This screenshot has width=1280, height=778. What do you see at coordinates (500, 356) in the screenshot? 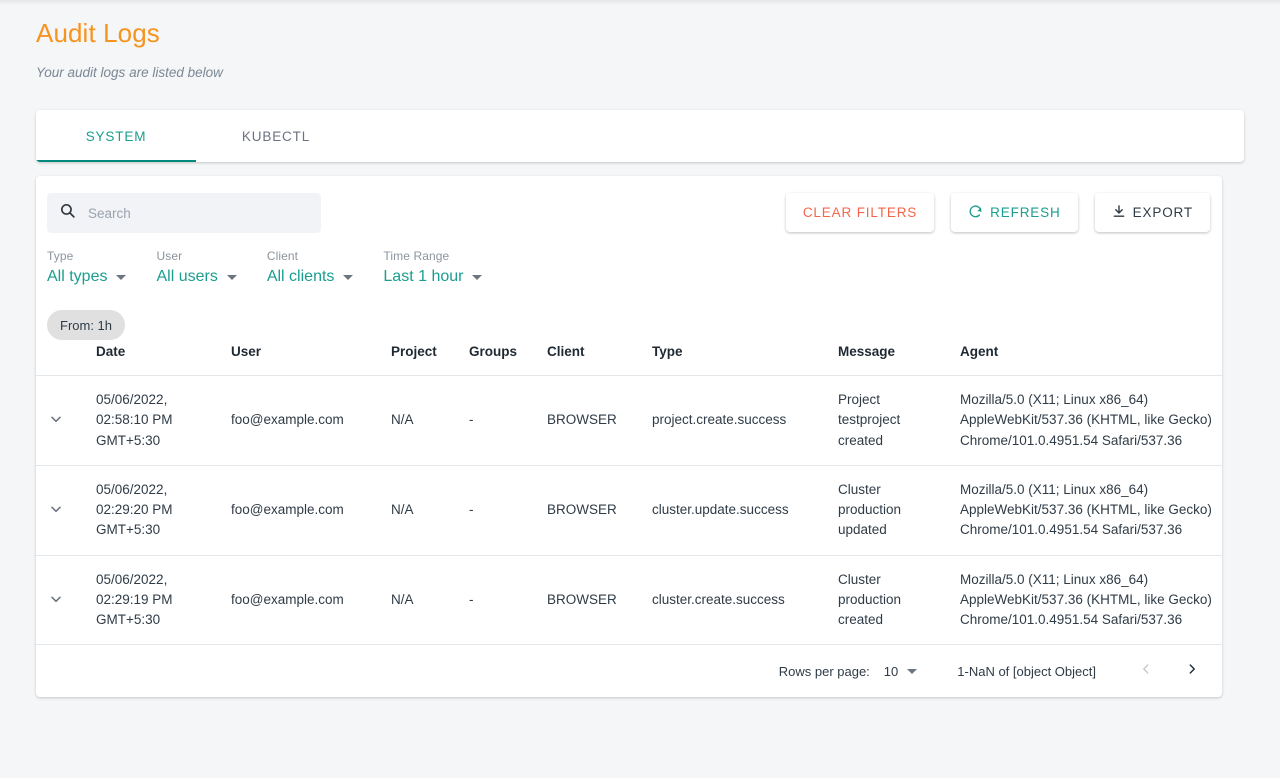
I see `column-header-groups: Groups` at bounding box center [500, 356].